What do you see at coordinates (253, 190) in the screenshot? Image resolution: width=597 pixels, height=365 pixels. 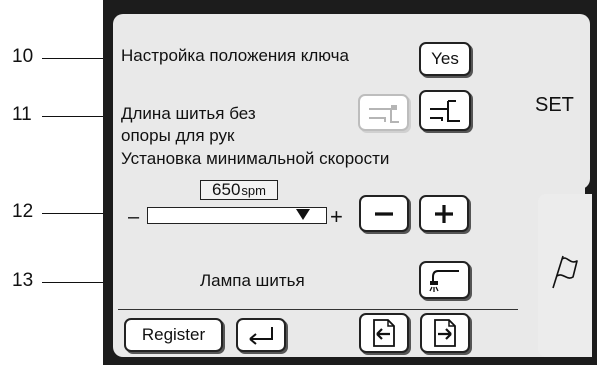 I see `min-speed-unit: spm` at bounding box center [253, 190].